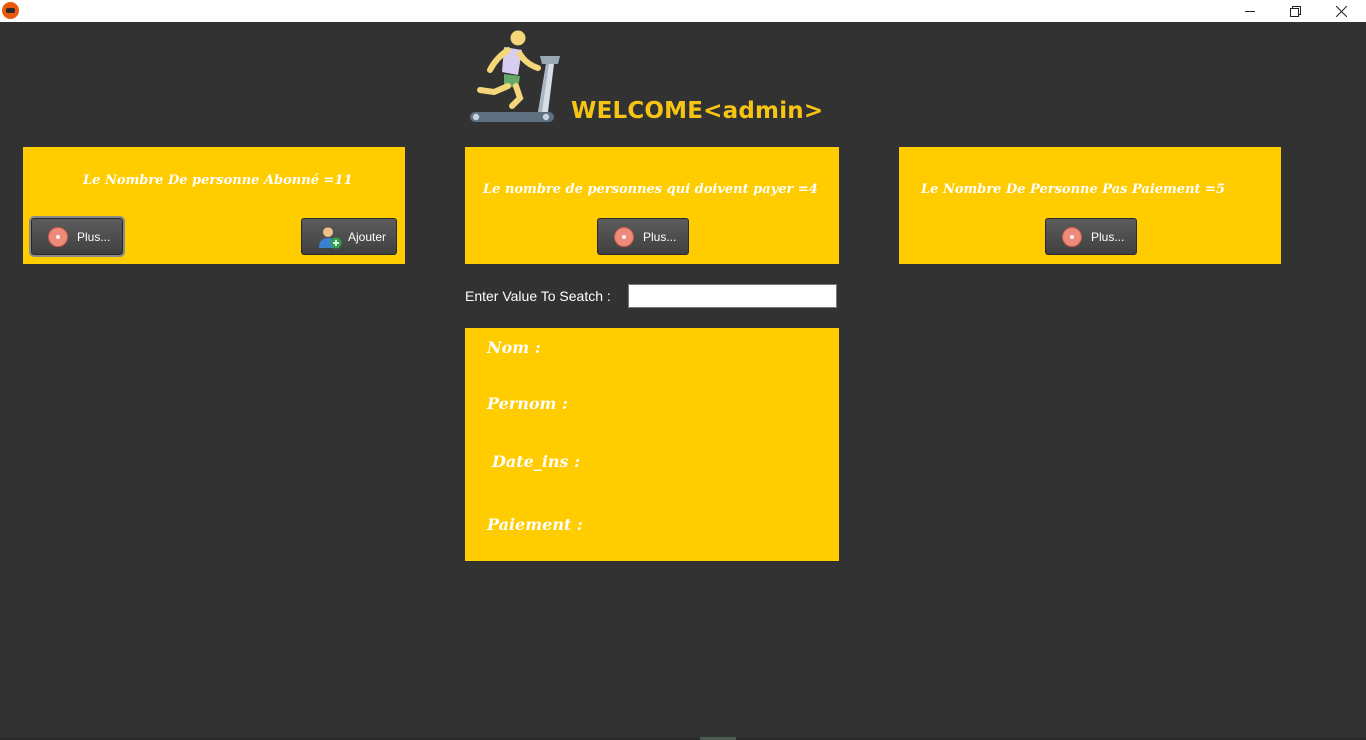 This screenshot has height=740, width=1366. I want to click on button-label: Ajouter, so click(367, 236).